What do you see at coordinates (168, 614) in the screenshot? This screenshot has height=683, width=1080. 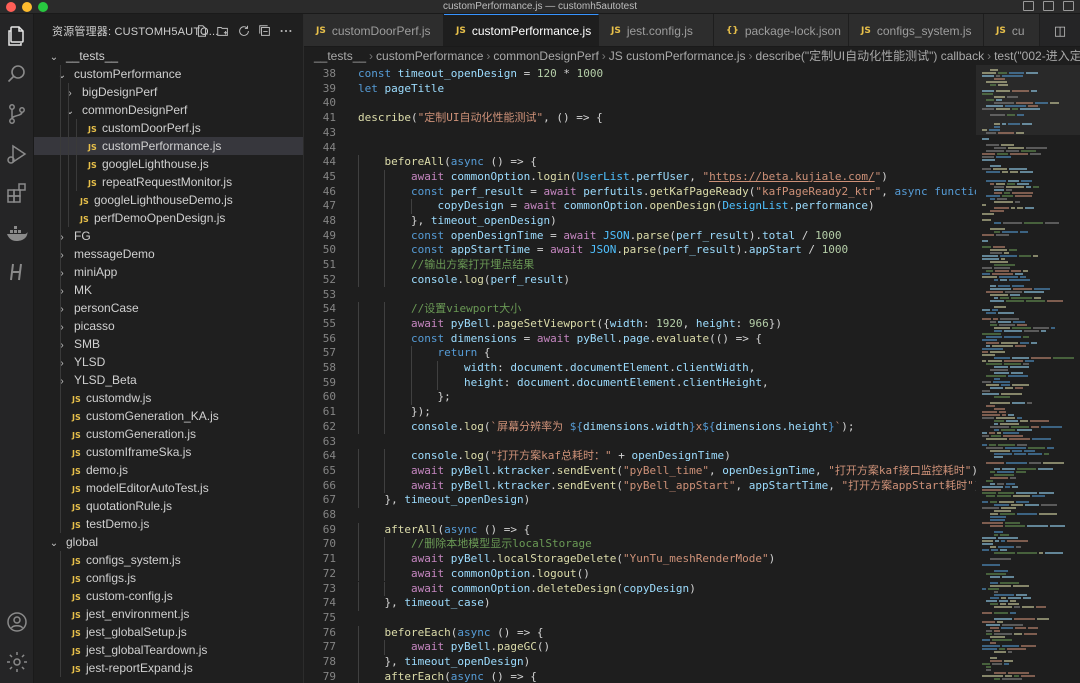 I see `tree-file: JS jest_environment.js` at bounding box center [168, 614].